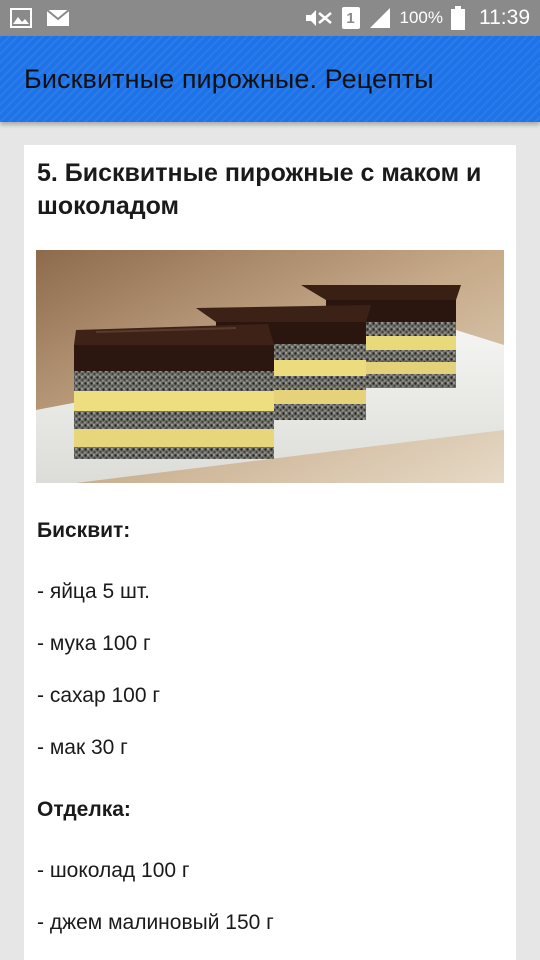 The height and width of the screenshot is (960, 540). I want to click on battery-percent: 100%, so click(421, 17).